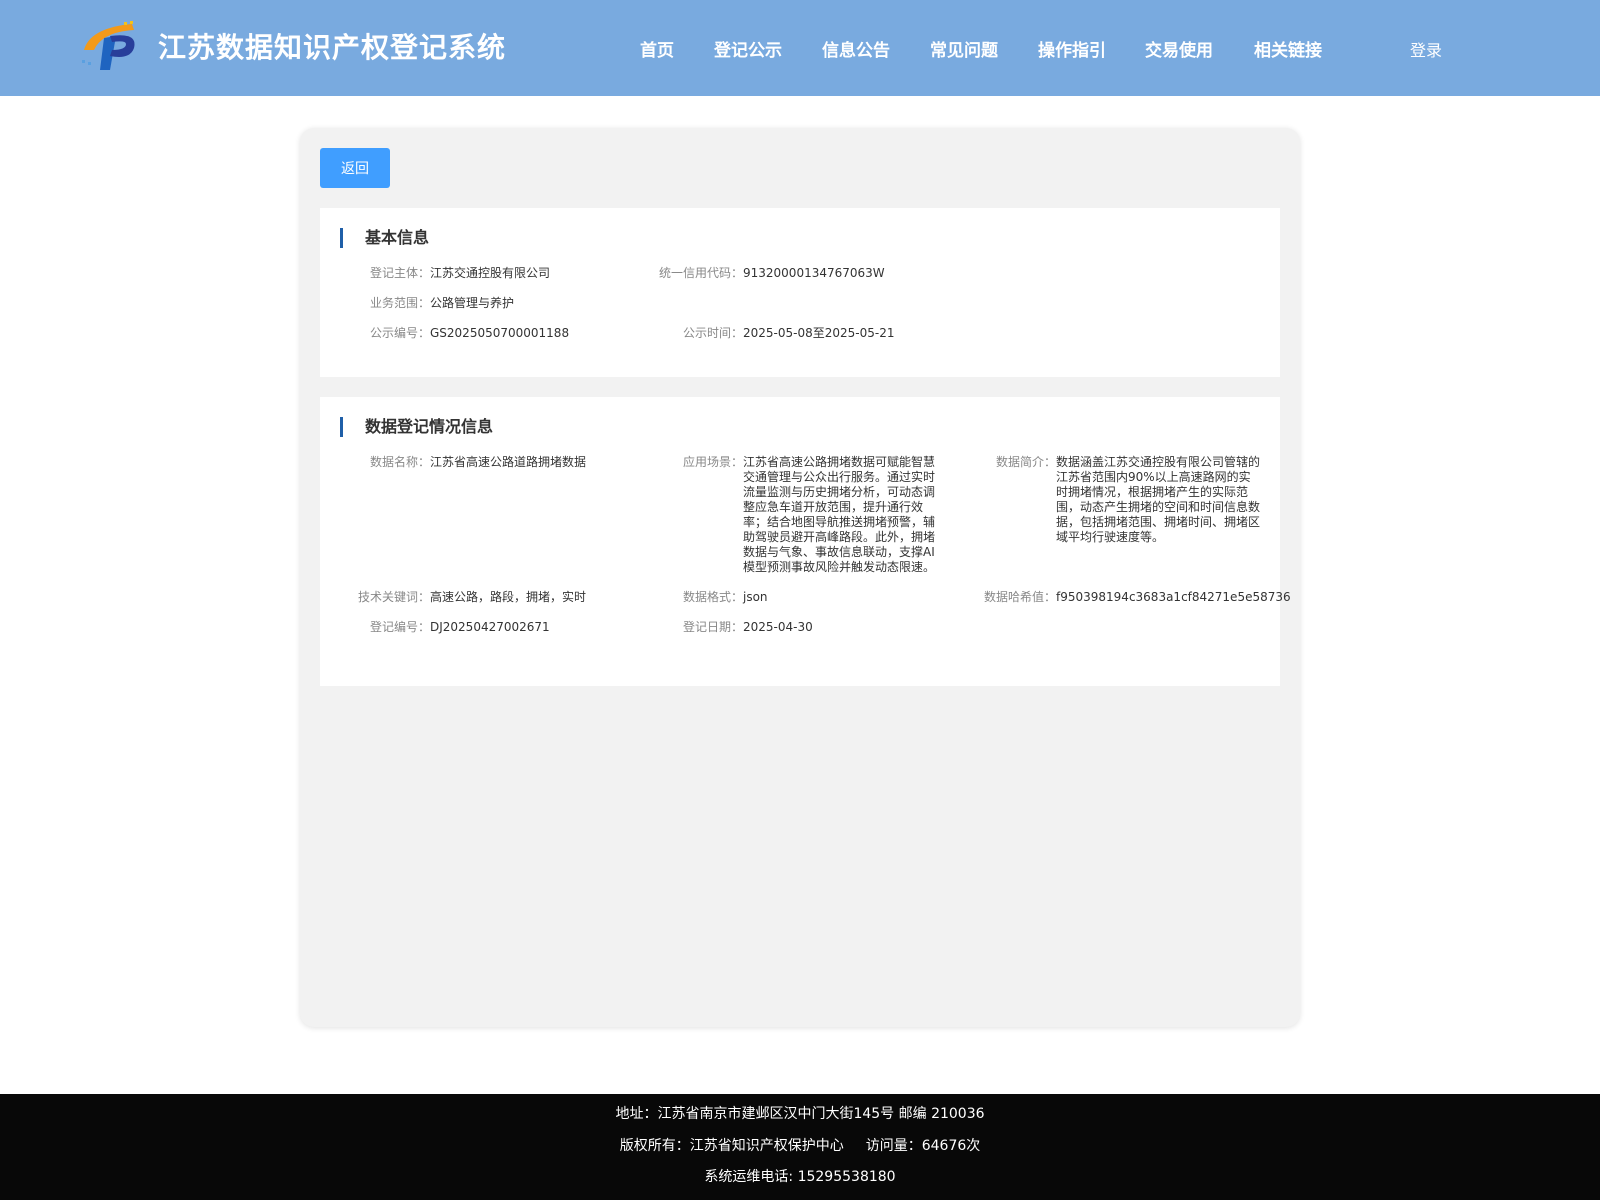 This screenshot has height=1200, width=1600. I want to click on footer-copyright-line: 版权所有：江苏省知识产权保护中心 访问量：64676次, so click(800, 1145).